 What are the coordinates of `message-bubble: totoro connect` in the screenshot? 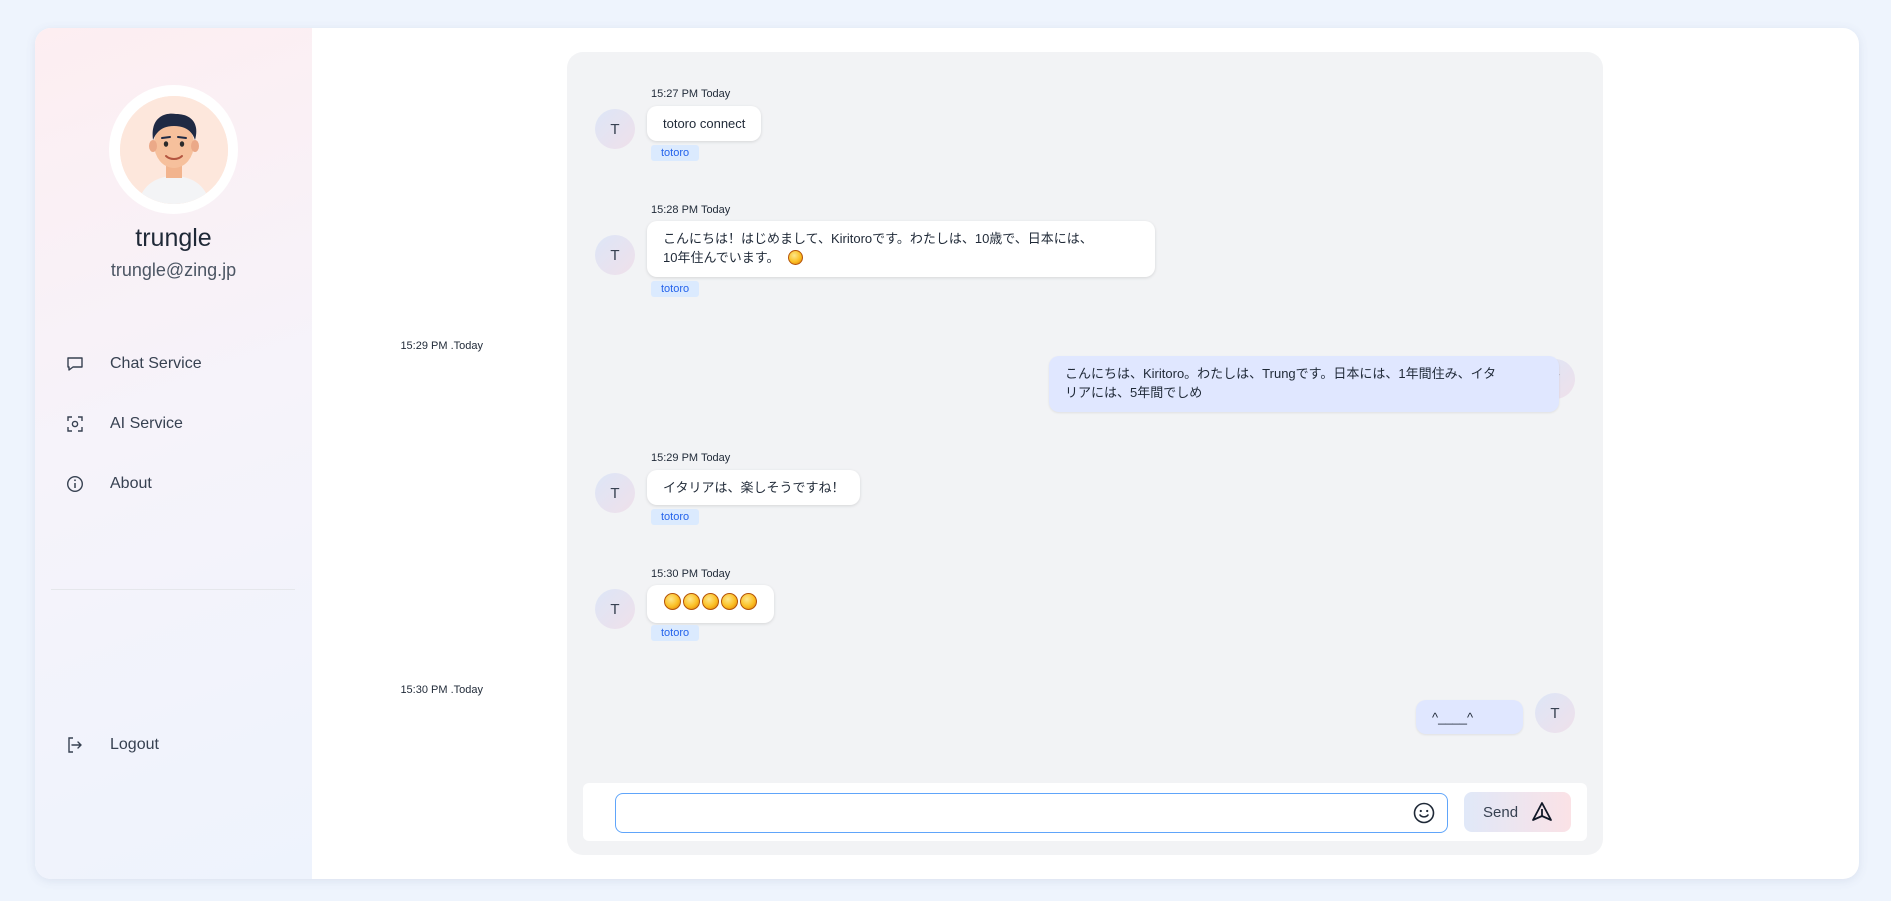 It's located at (704, 123).